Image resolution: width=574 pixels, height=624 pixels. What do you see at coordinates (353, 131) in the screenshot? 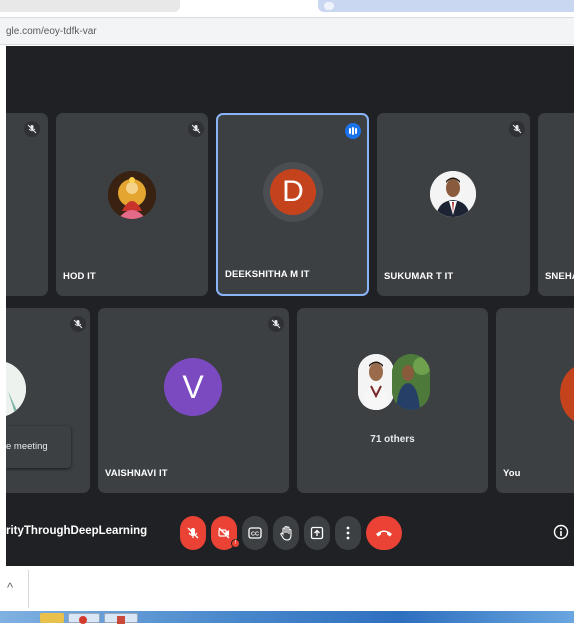
I see `speaking-indicator-icon` at bounding box center [353, 131].